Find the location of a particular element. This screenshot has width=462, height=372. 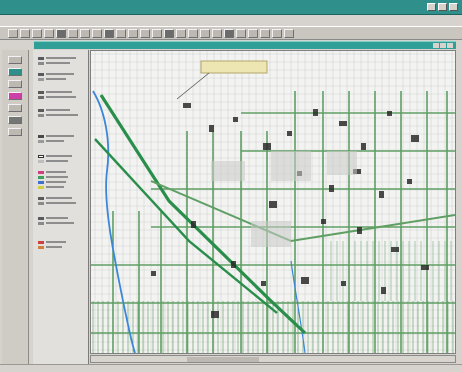

open-icon is located at coordinates (25, 33).